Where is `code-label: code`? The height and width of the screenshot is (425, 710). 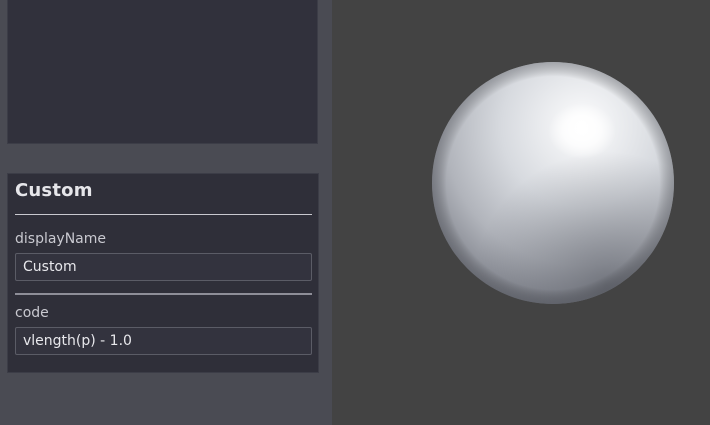 code-label: code is located at coordinates (32, 313).